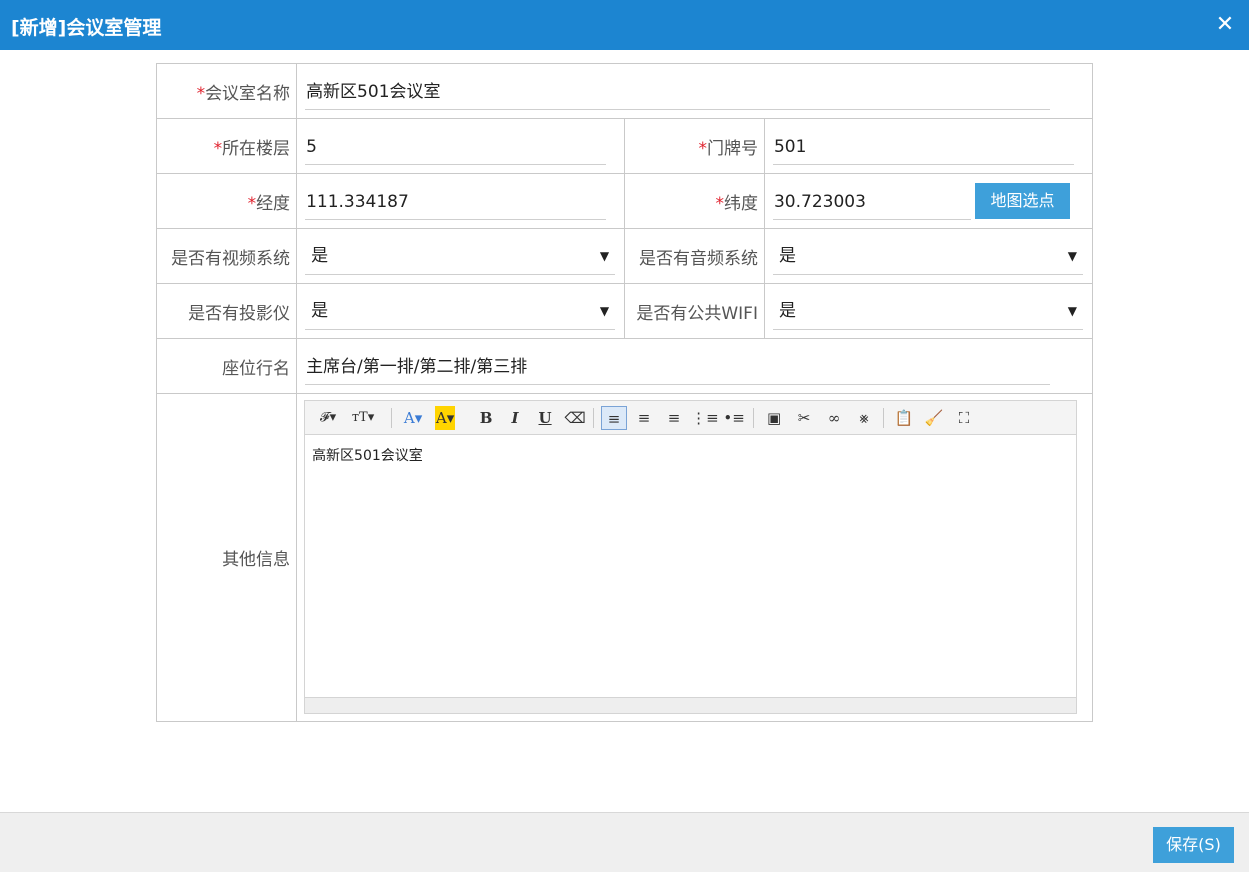  Describe the element at coordinates (904, 418) in the screenshot. I see `paste-icon: 📋` at that location.